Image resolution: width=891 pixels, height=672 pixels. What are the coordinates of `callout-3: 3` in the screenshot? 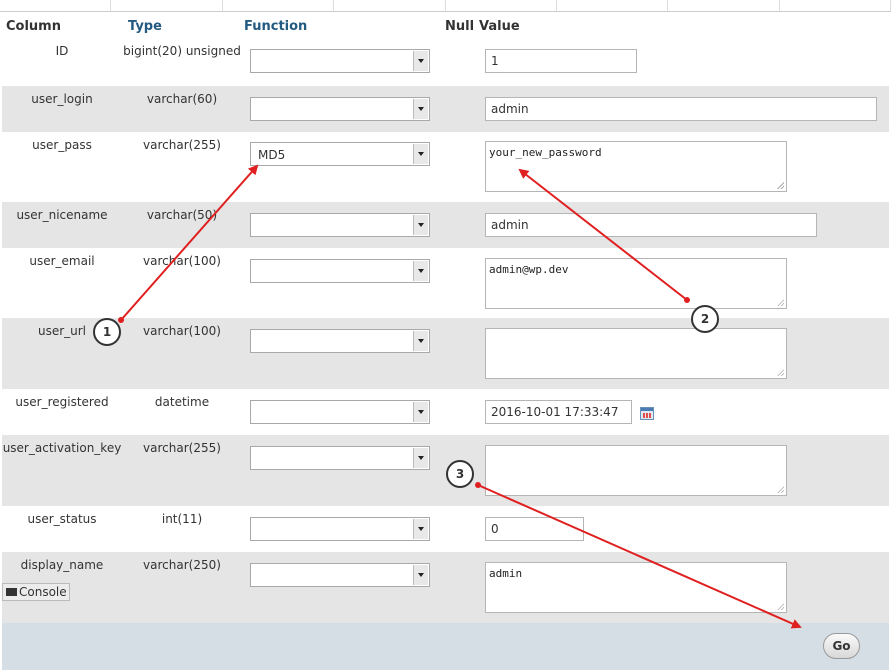 It's located at (460, 474).